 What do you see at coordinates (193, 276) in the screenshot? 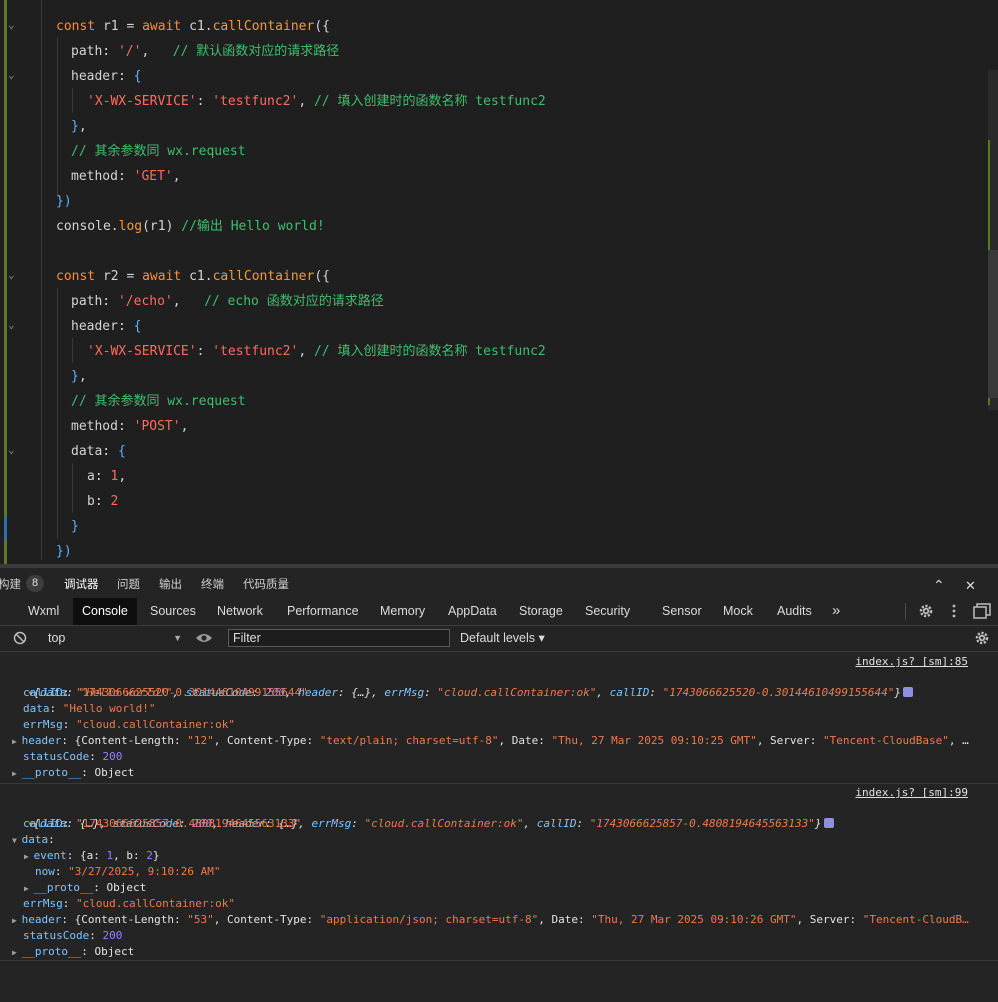
I see `code-line: const r2 = await c1.callContainer({` at bounding box center [193, 276].